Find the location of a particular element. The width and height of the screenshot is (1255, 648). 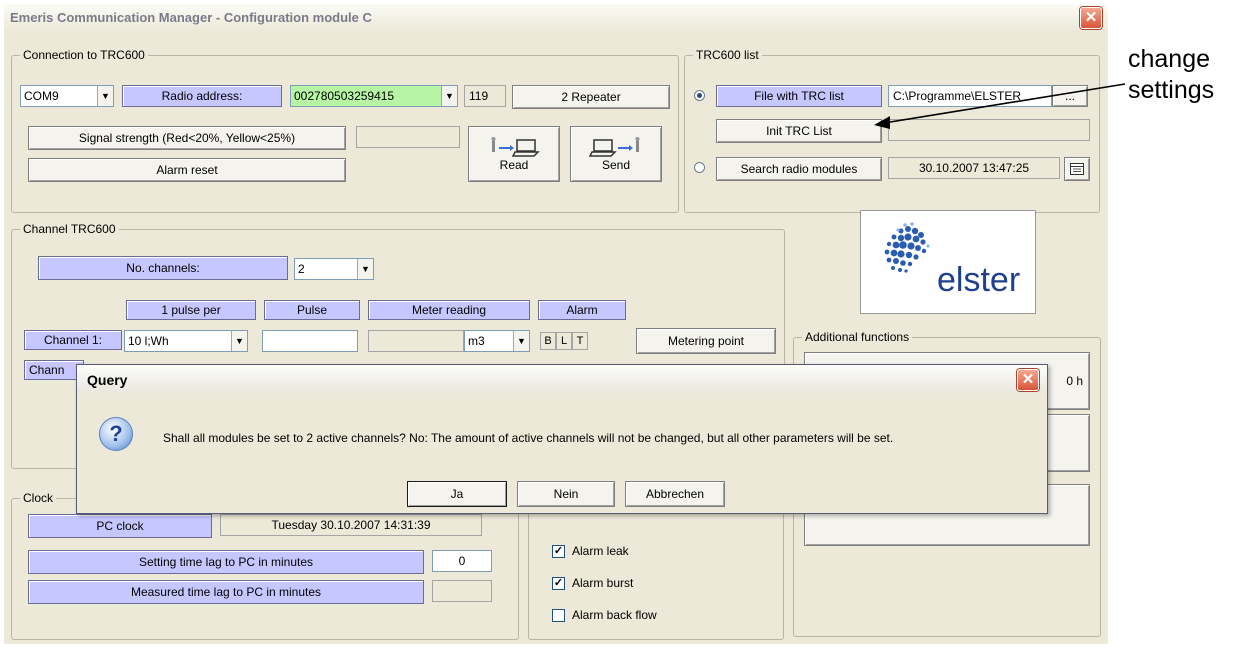

num-channels-label: No. channels: is located at coordinates (163, 268).